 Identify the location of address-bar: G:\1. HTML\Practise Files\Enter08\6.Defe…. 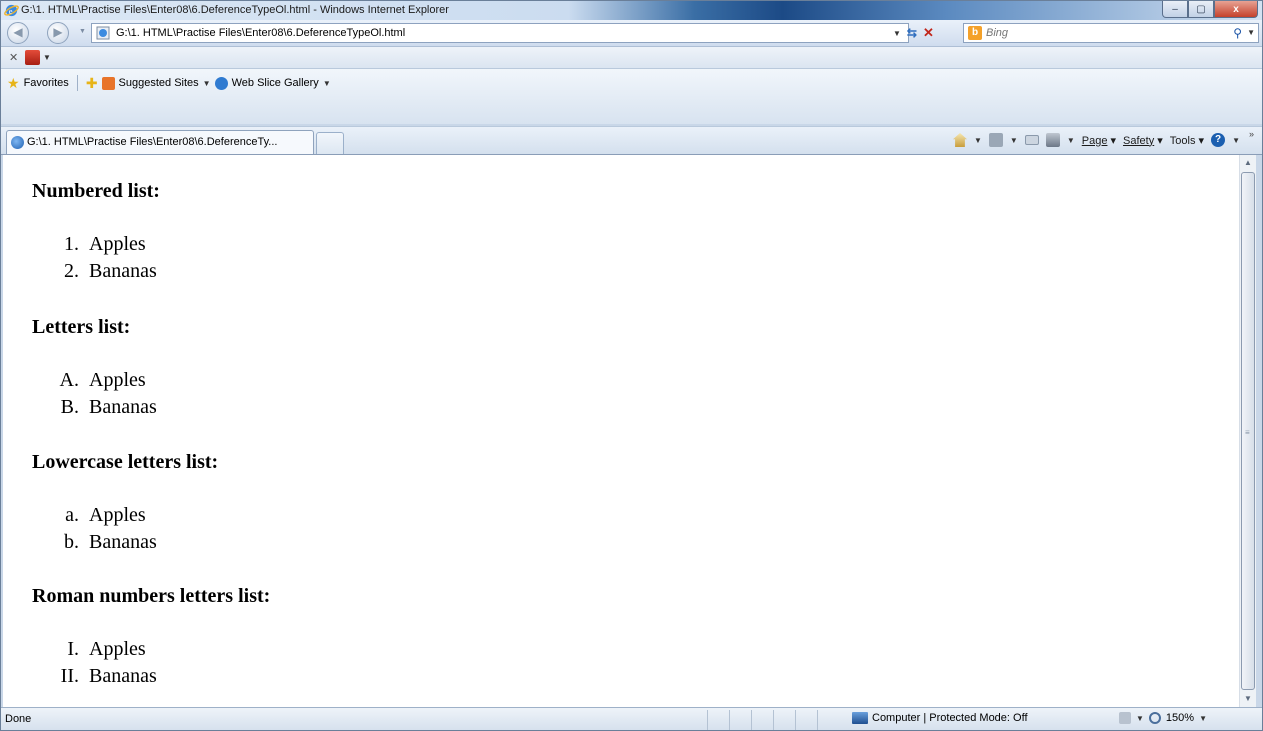
(500, 33).